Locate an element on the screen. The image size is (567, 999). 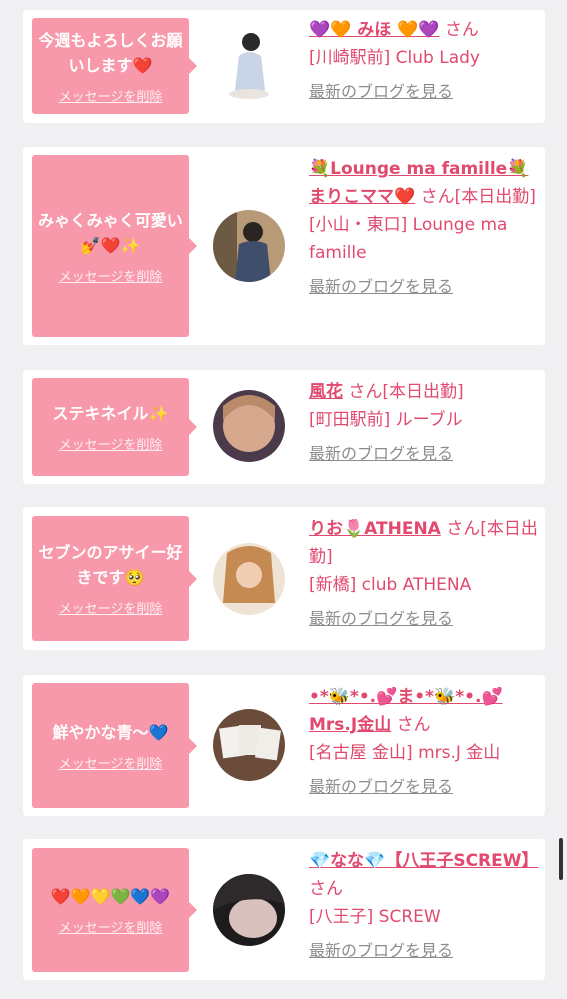
cast-info: 💎なな💎【八王子SCREW】 さん [八王子] SCREW 最新のブログを見る is located at coordinates (425, 906).